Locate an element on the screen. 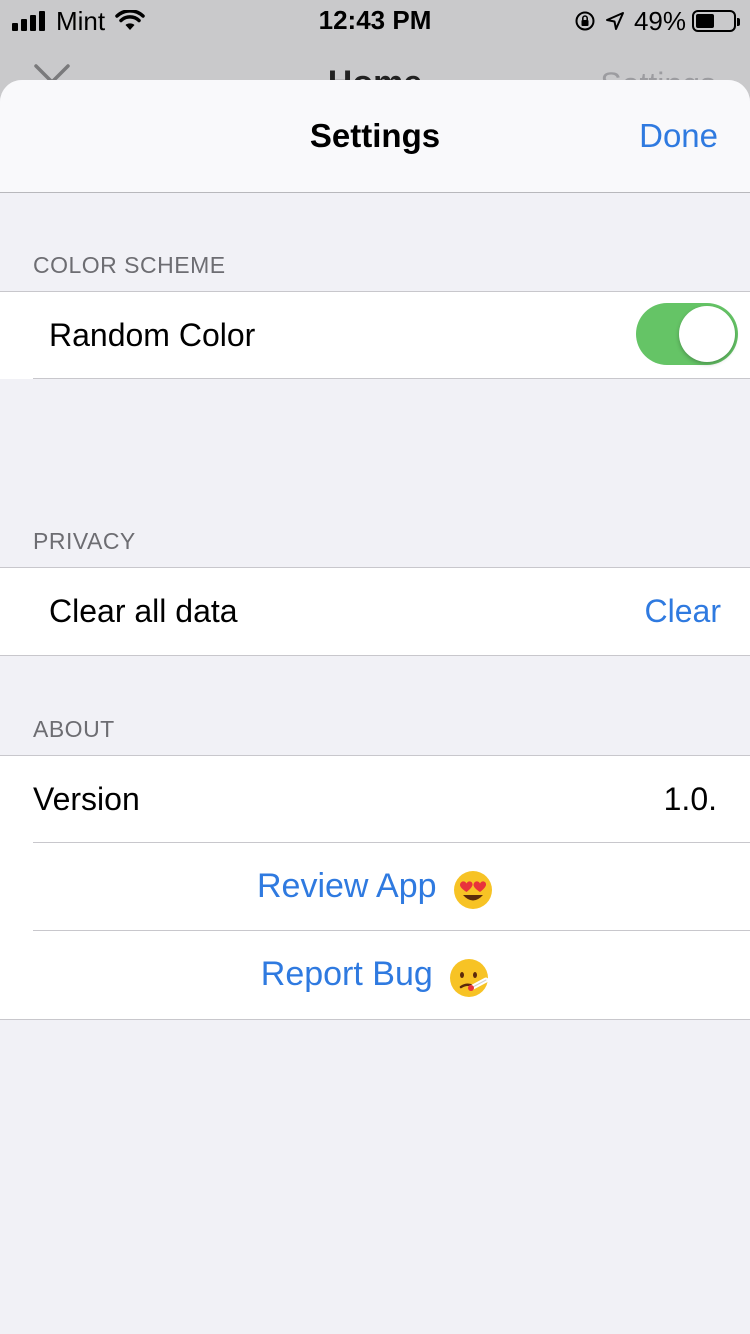 This screenshot has width=750, height=1334. status-right: 49% is located at coordinates (657, 20).